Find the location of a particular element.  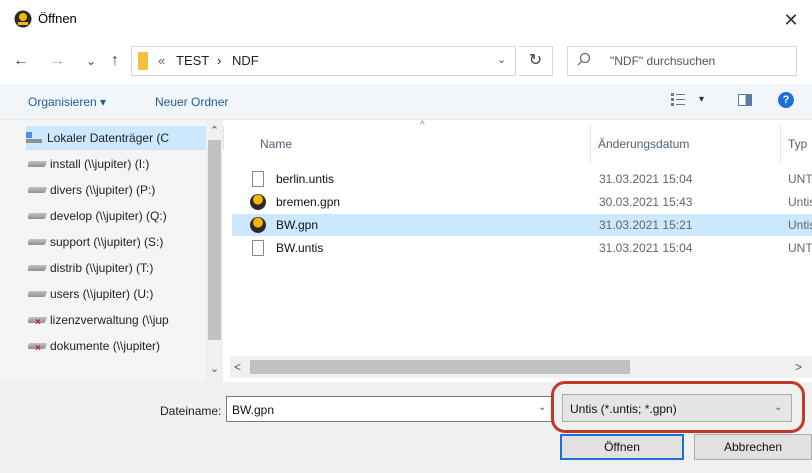

sidebar-item-develop: develop (\\jupiter) (Q:) is located at coordinates (123, 216).